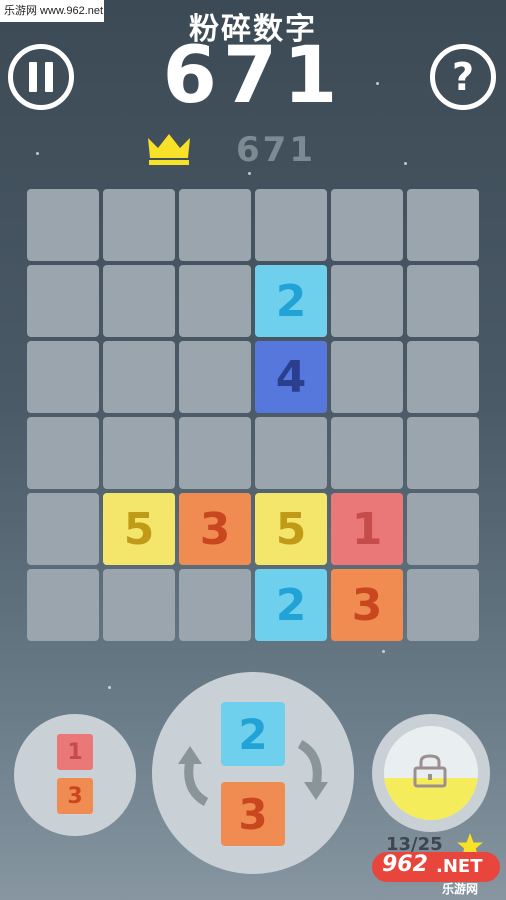  Describe the element at coordinates (291, 377) in the screenshot. I see `number-tile: 4` at that location.